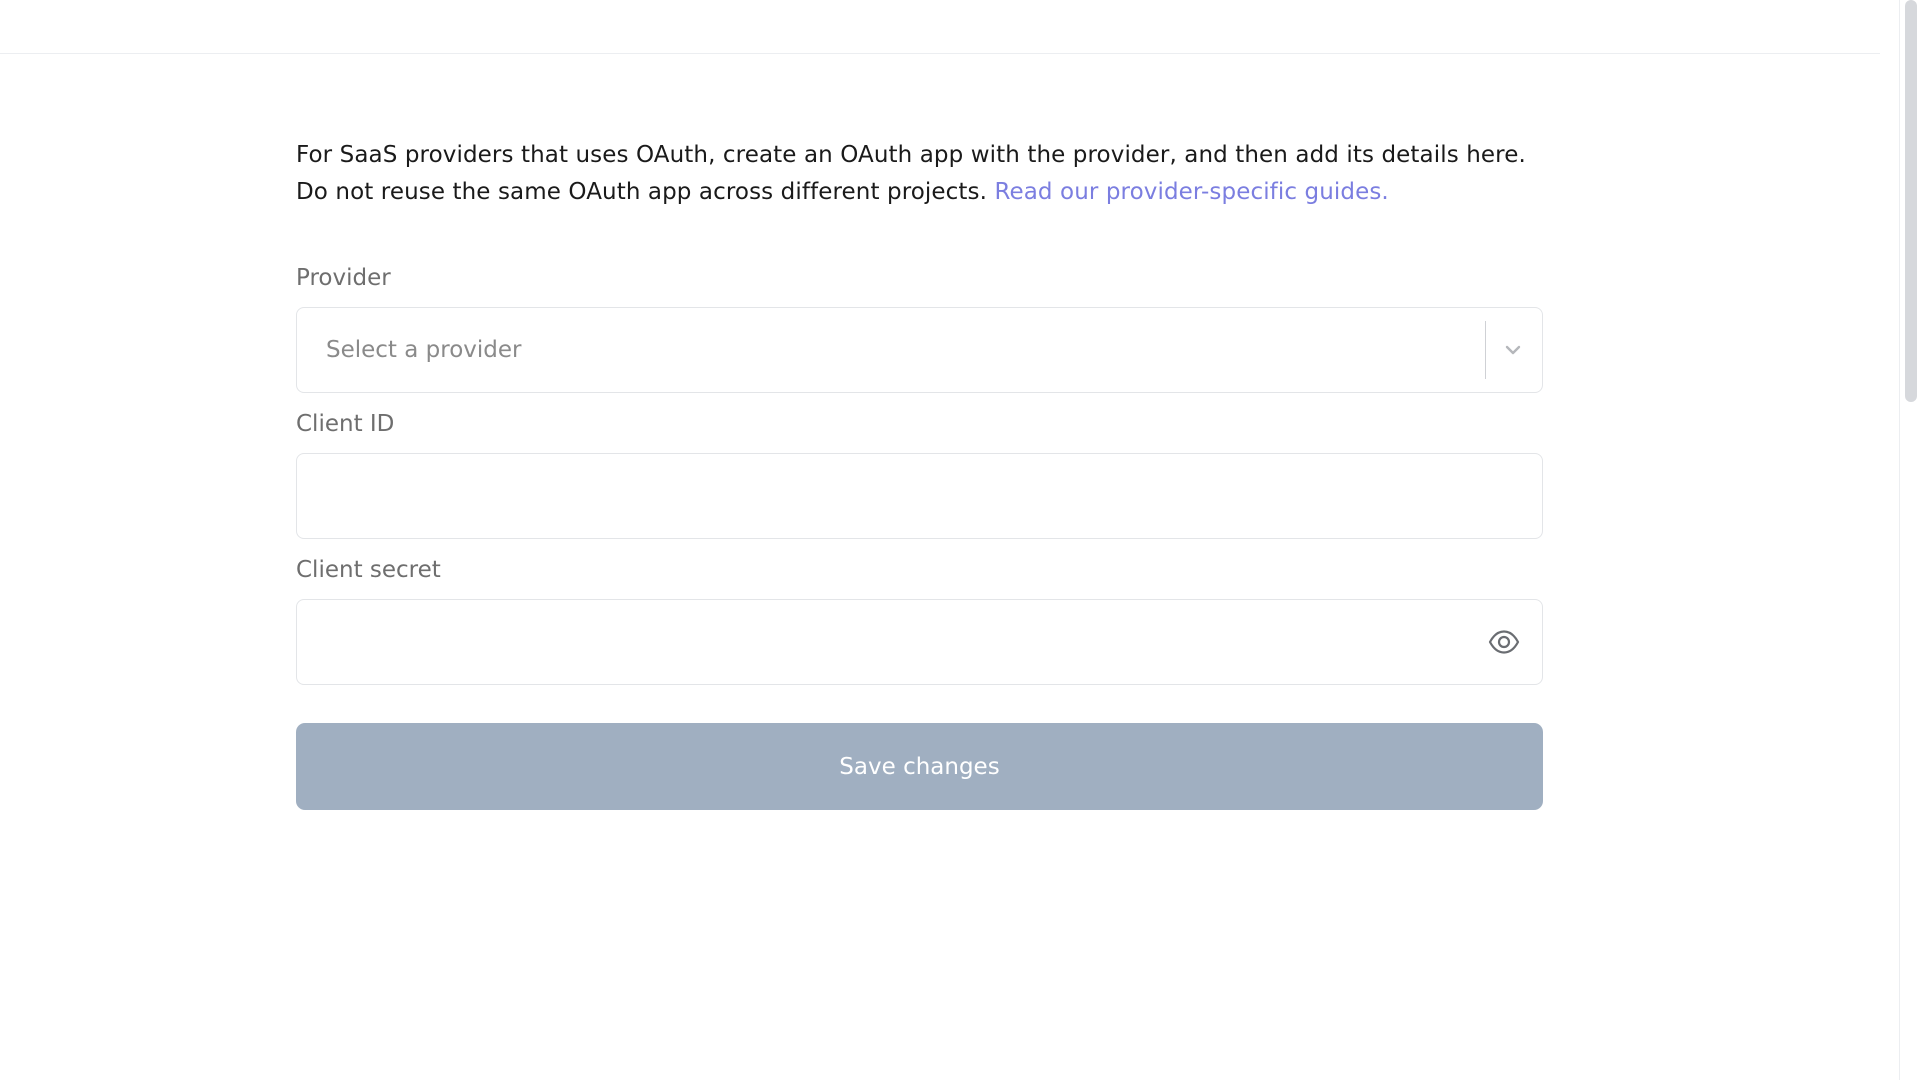  I want to click on provider-guides-link: Read our provider-specific guides., so click(1191, 192).